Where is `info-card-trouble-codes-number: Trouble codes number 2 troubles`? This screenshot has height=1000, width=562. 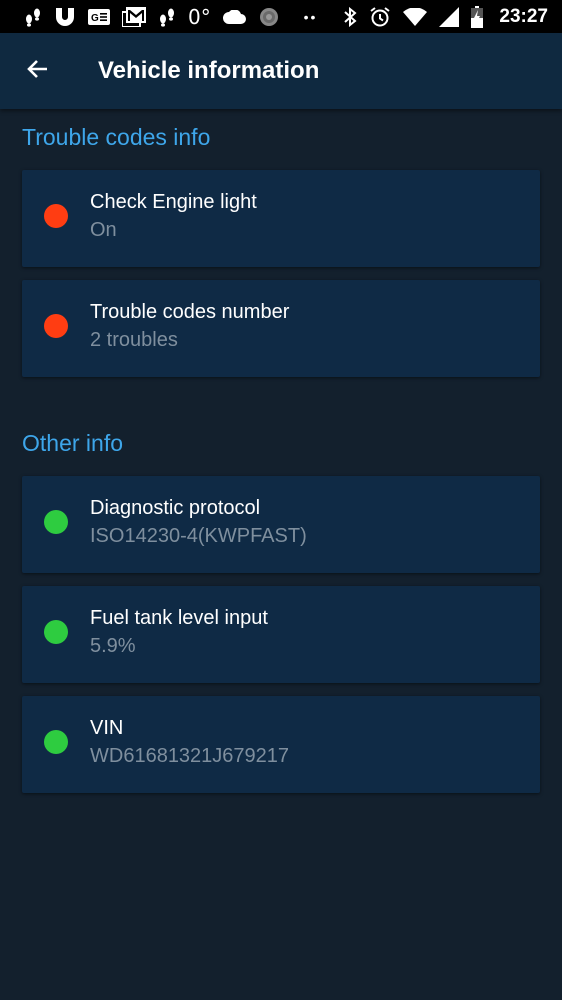
info-card-trouble-codes-number: Trouble codes number 2 troubles is located at coordinates (281, 328).